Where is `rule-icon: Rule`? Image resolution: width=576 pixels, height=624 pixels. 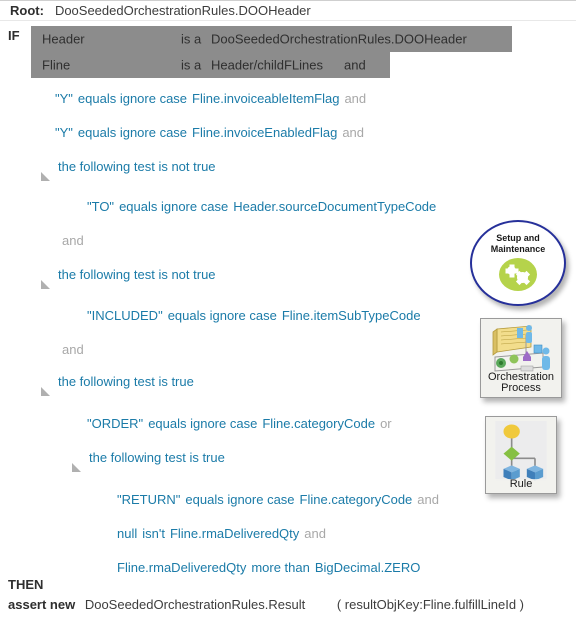 rule-icon: Rule is located at coordinates (521, 455).